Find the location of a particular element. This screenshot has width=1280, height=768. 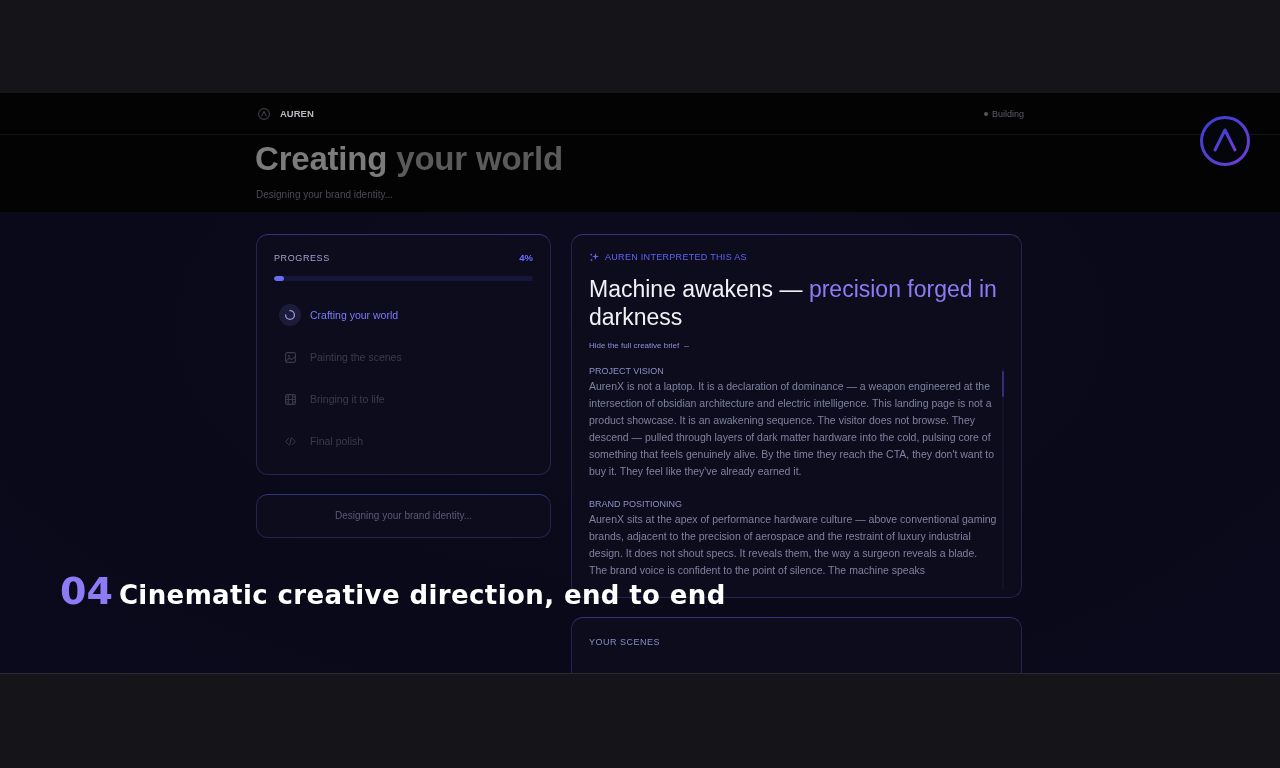

scenes-title: YOUR SCENES is located at coordinates (625, 642).